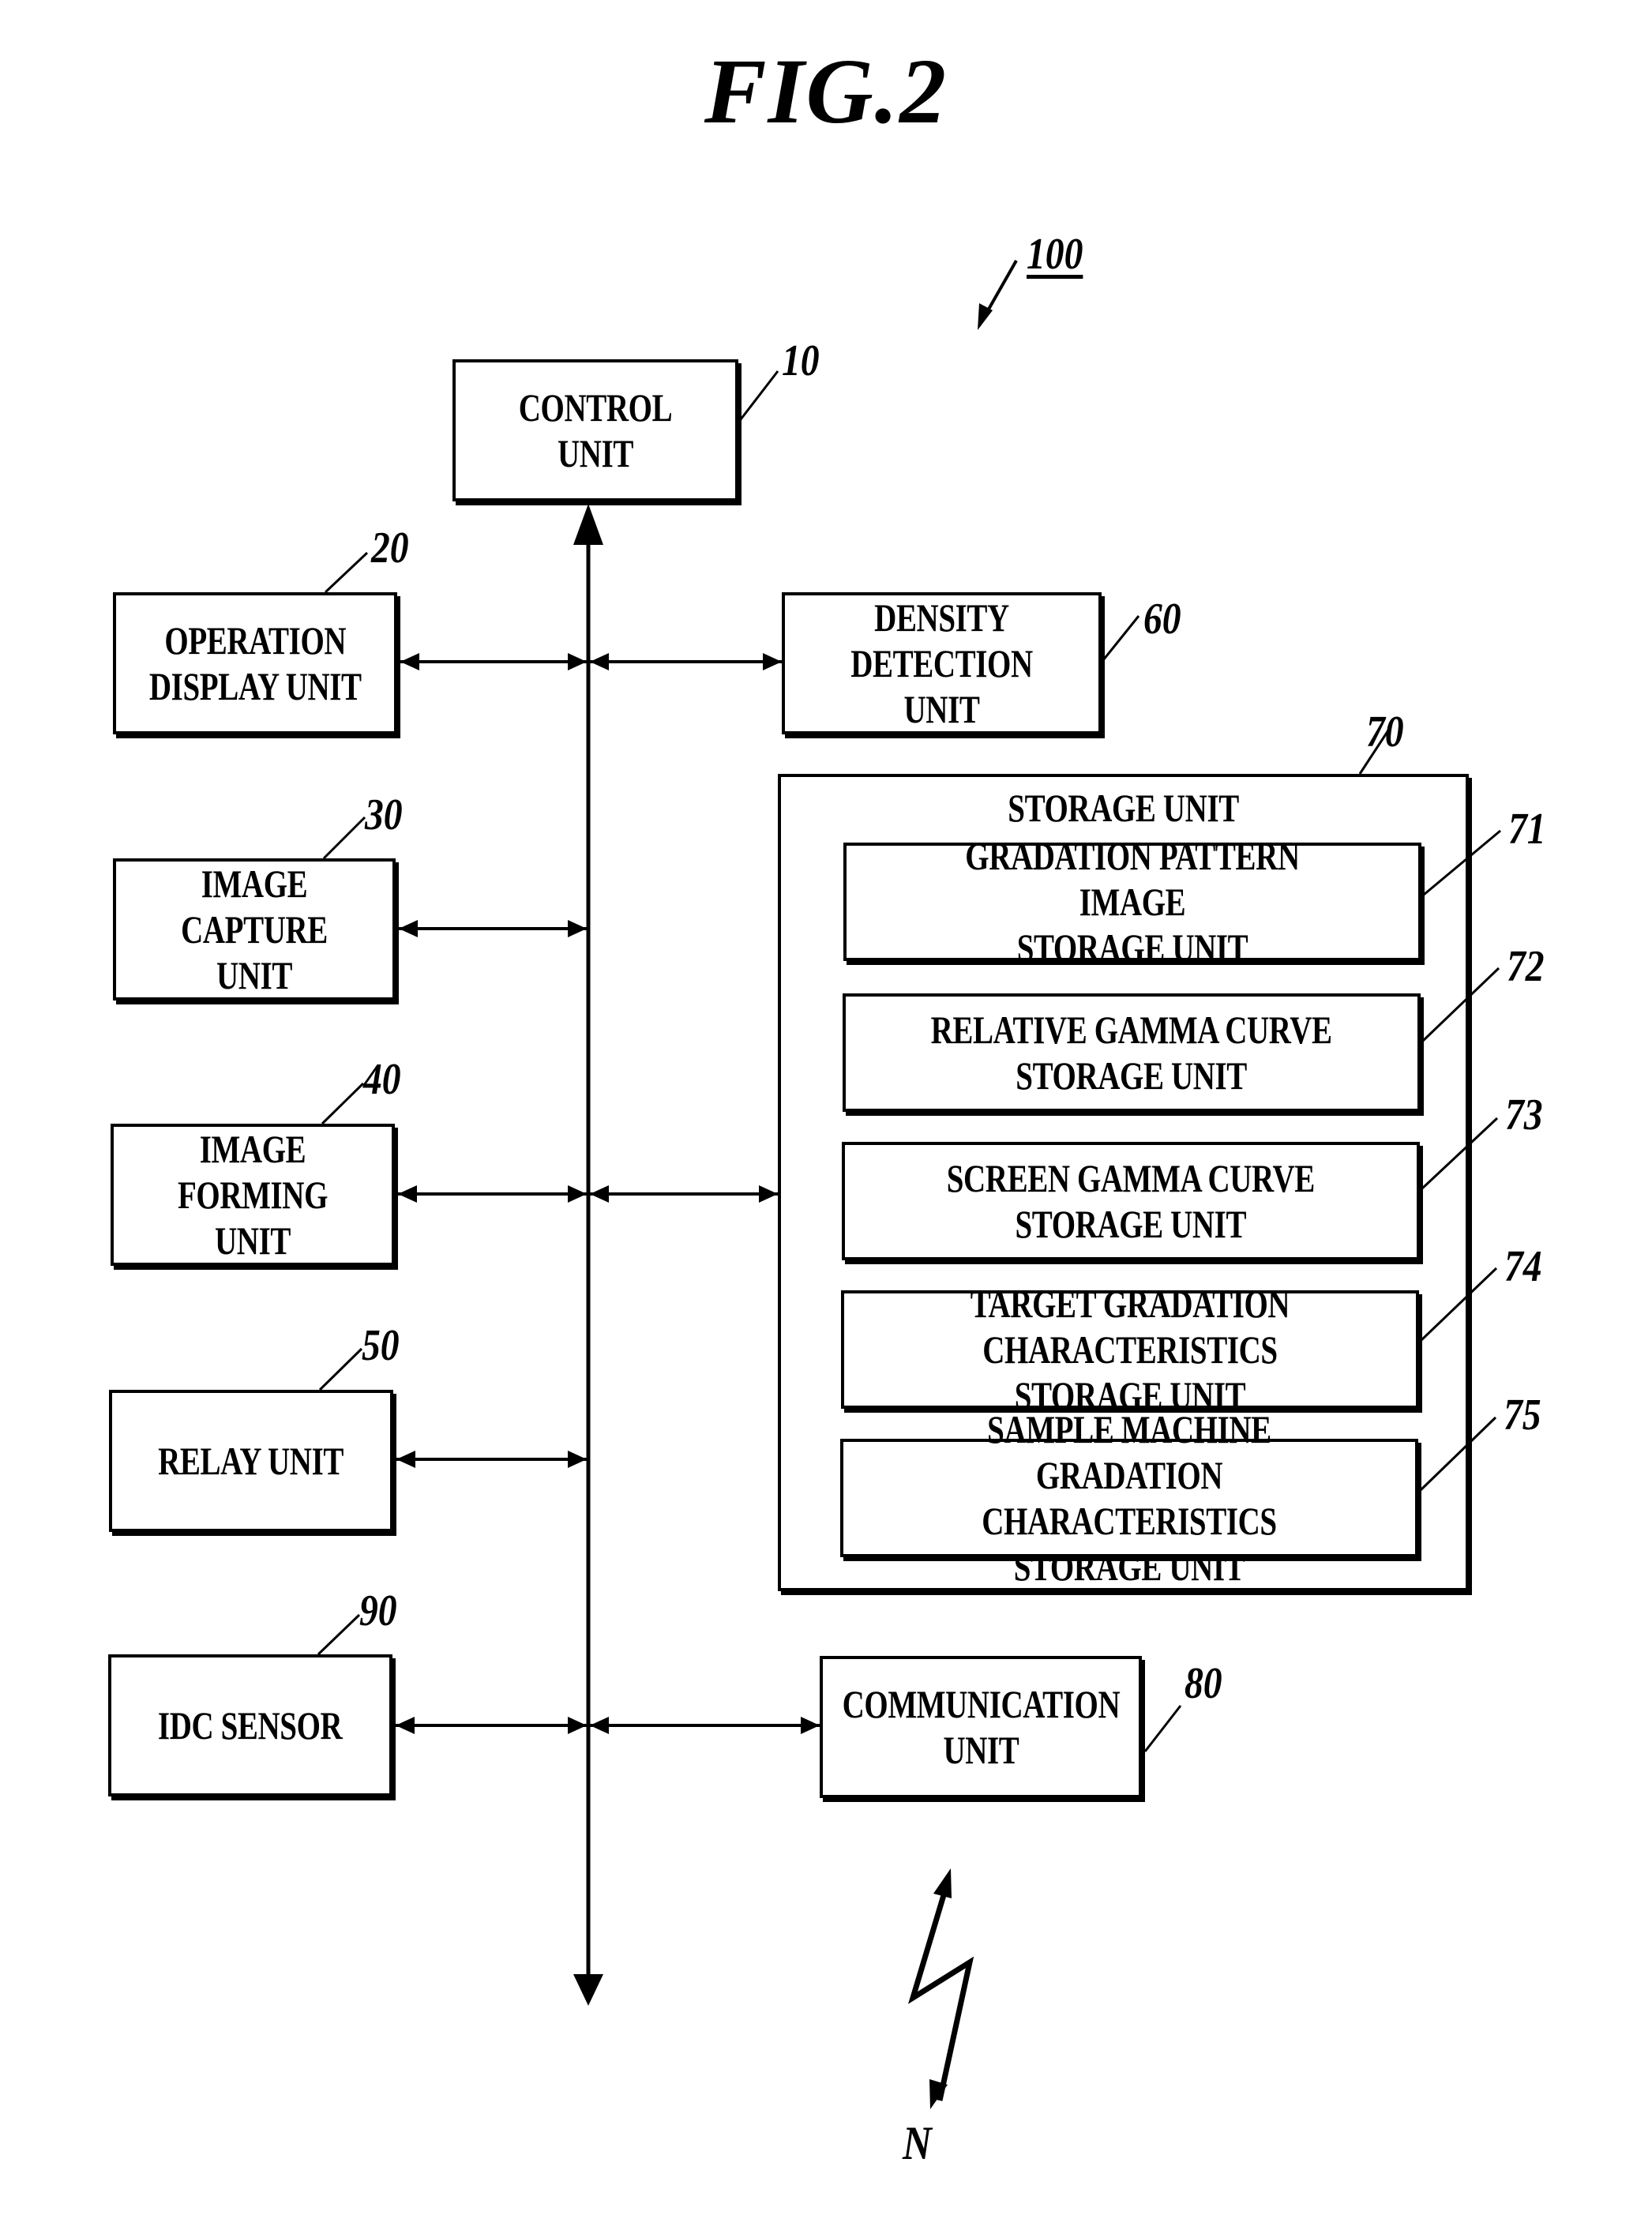 This screenshot has width=1652, height=2230. What do you see at coordinates (1123, 808) in the screenshot?
I see `storage-unit-label: STORAGE UNIT` at bounding box center [1123, 808].